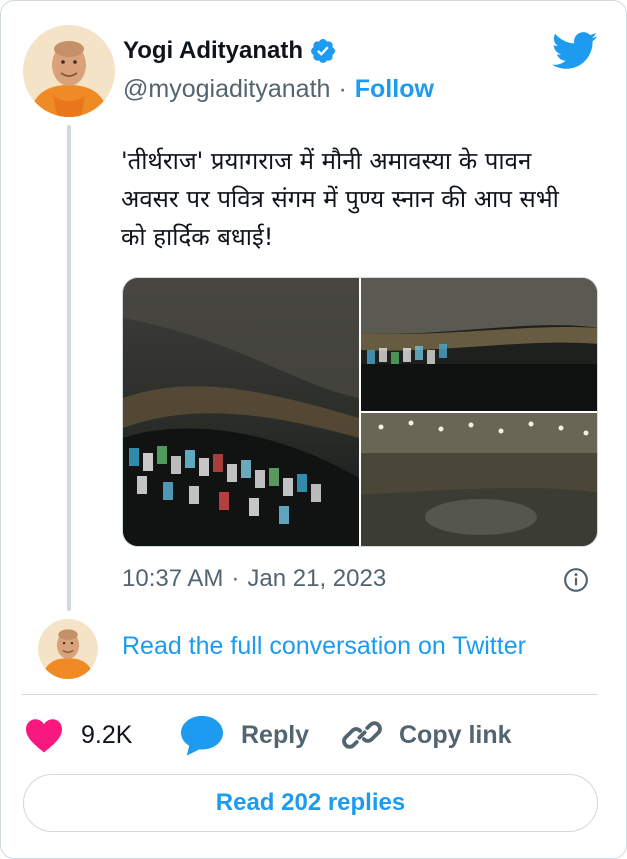 This screenshot has width=627, height=859. Describe the element at coordinates (310, 803) in the screenshot. I see `read-replies-button: Read 202 replies` at that location.